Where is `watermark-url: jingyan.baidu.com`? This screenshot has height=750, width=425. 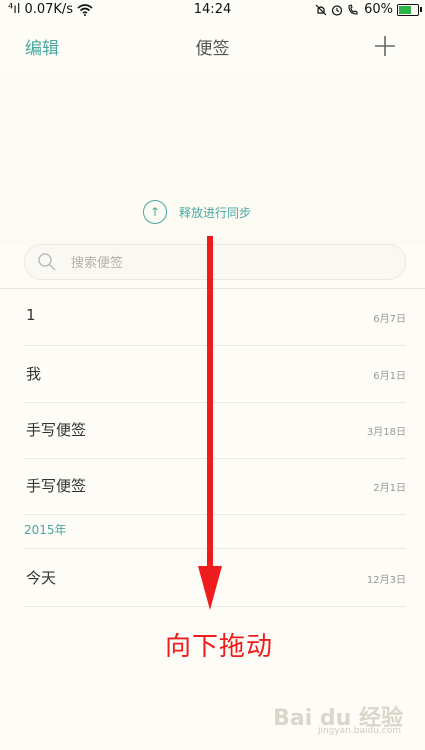 watermark-url: jingyan.baidu.com is located at coordinates (359, 731).